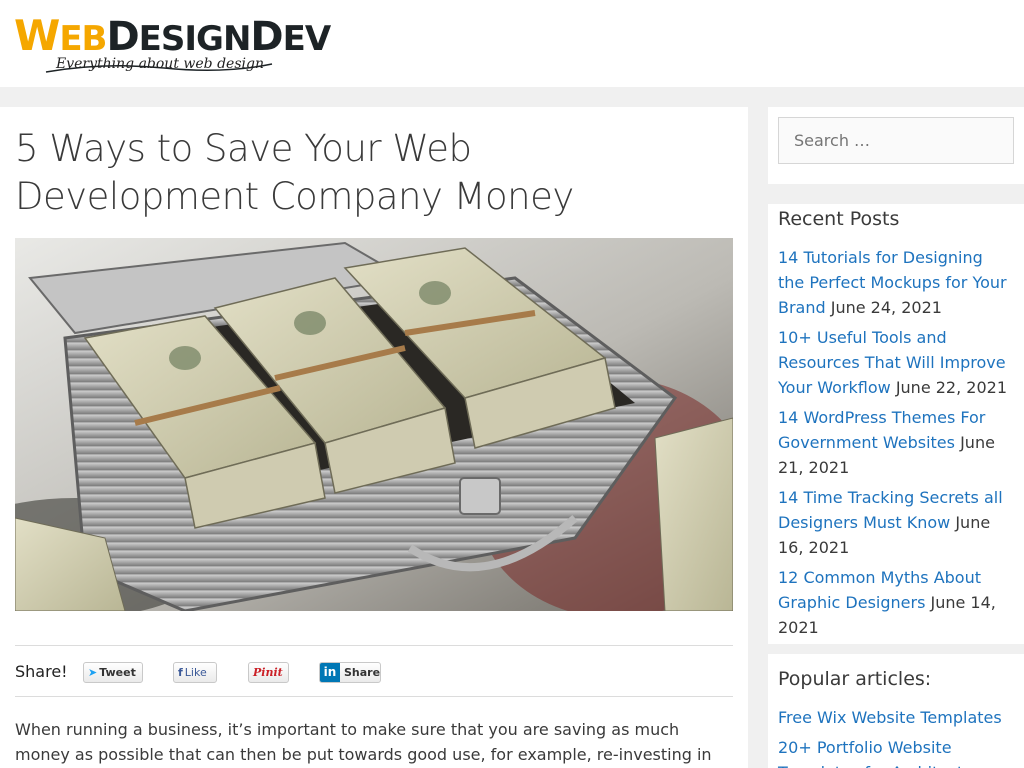 The height and width of the screenshot is (768, 1024). I want to click on linkedin-share-button: in Share, so click(350, 672).